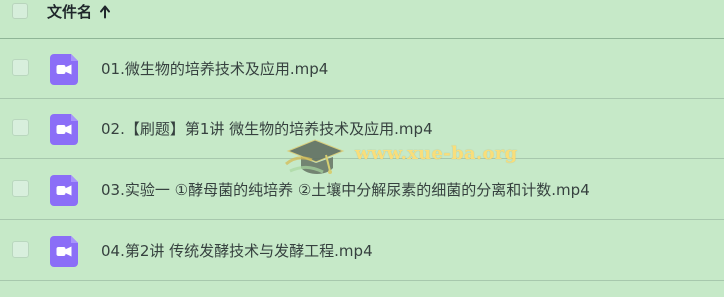 The image size is (724, 297). I want to click on mortarboard-icon, so click(315, 156).